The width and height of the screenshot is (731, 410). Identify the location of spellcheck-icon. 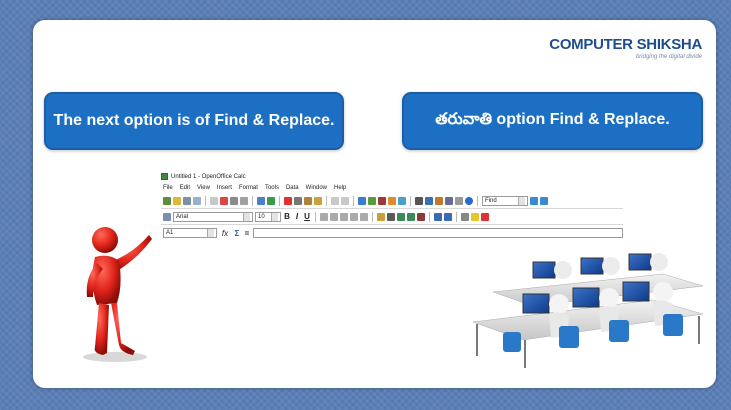
(261, 200).